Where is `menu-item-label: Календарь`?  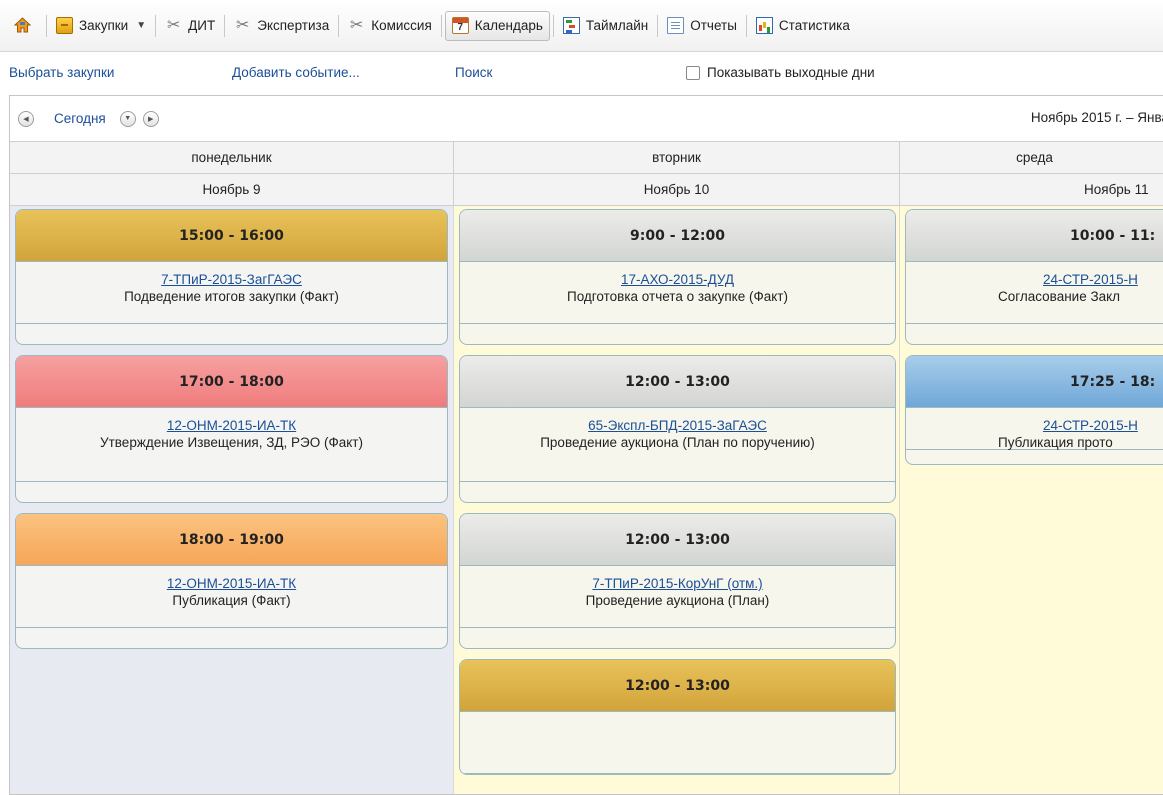 menu-item-label: Календарь is located at coordinates (508, 25).